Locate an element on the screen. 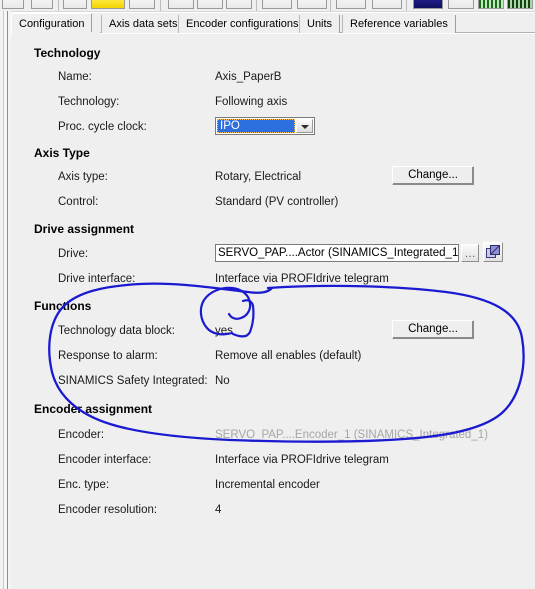 This screenshot has width=535, height=589. label-encoder: Encoder: is located at coordinates (81, 435).